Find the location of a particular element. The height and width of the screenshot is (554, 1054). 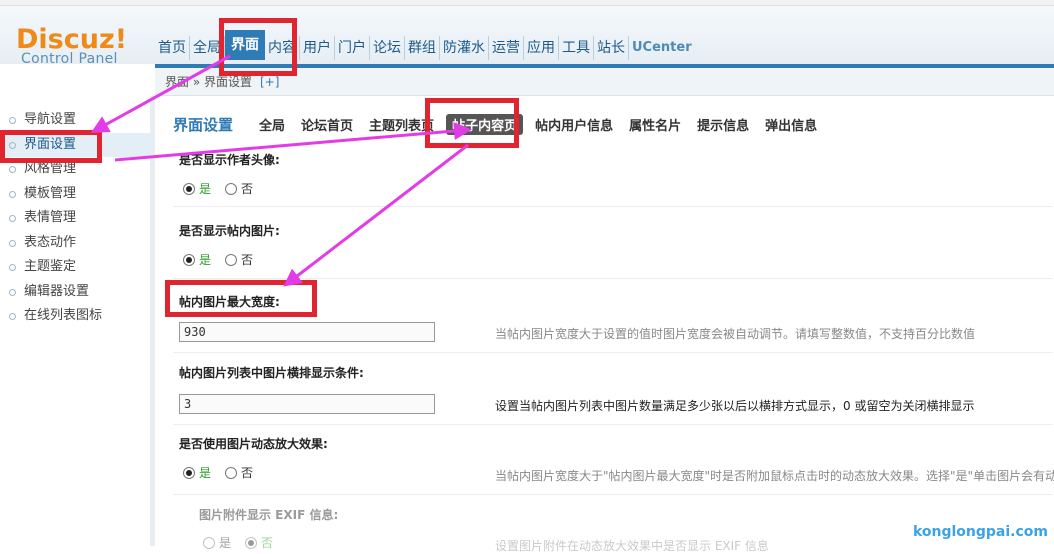

zoom-radios: 是 否 is located at coordinates (218, 472).